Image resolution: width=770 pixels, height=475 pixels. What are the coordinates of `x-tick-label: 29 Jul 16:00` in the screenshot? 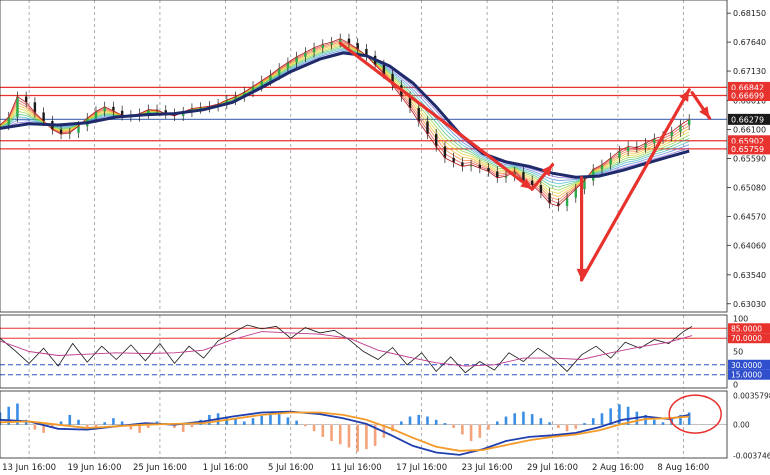 It's located at (552, 468).